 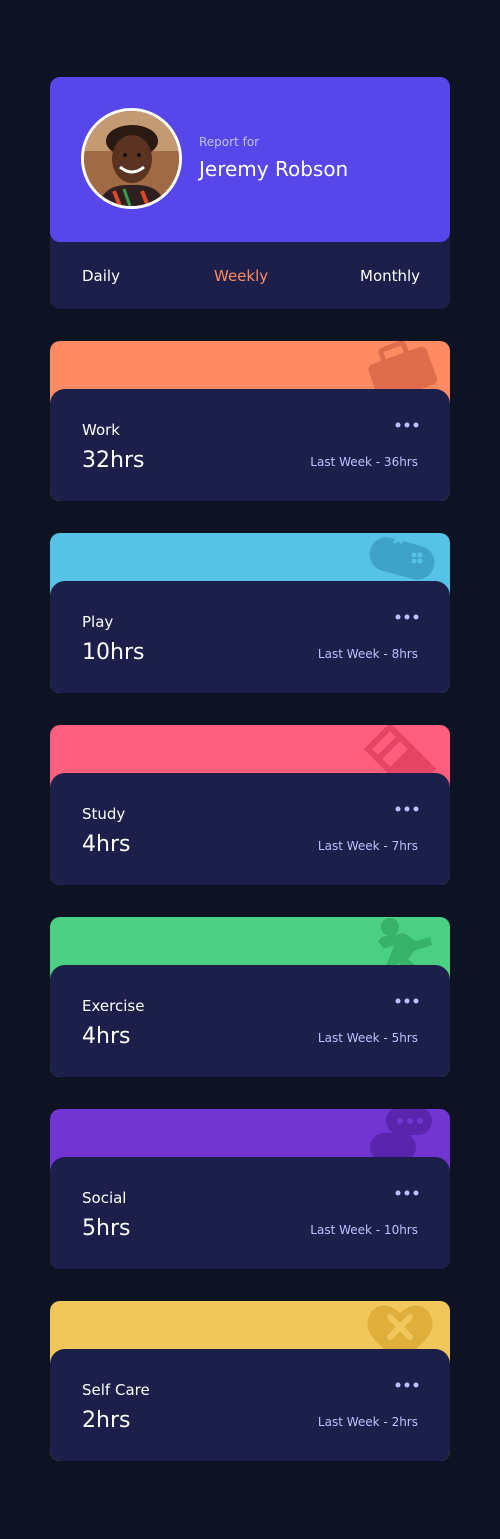 I want to click on activity-card-body: Self Care 2hrs Last Week - 2hrs, so click(x=250, y=1405).